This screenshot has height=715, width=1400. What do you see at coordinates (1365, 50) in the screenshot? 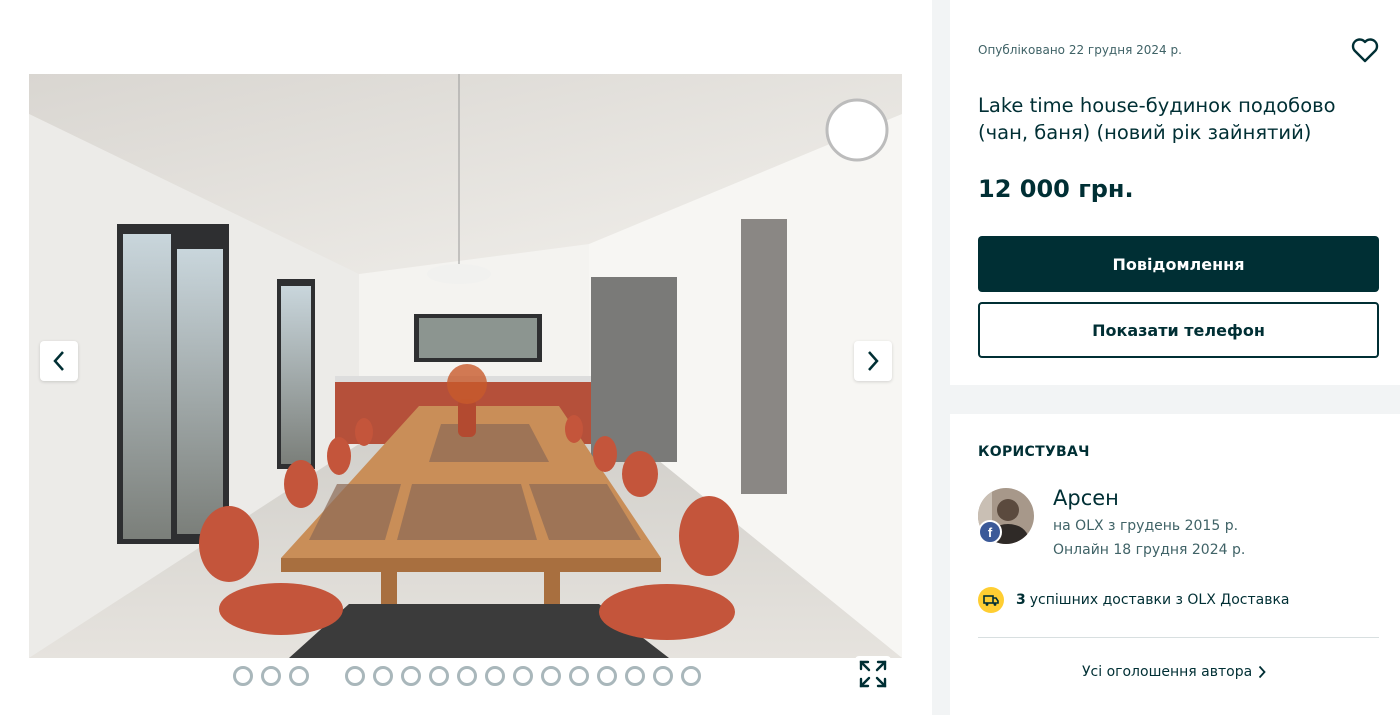
I see `heart-icon` at bounding box center [1365, 50].